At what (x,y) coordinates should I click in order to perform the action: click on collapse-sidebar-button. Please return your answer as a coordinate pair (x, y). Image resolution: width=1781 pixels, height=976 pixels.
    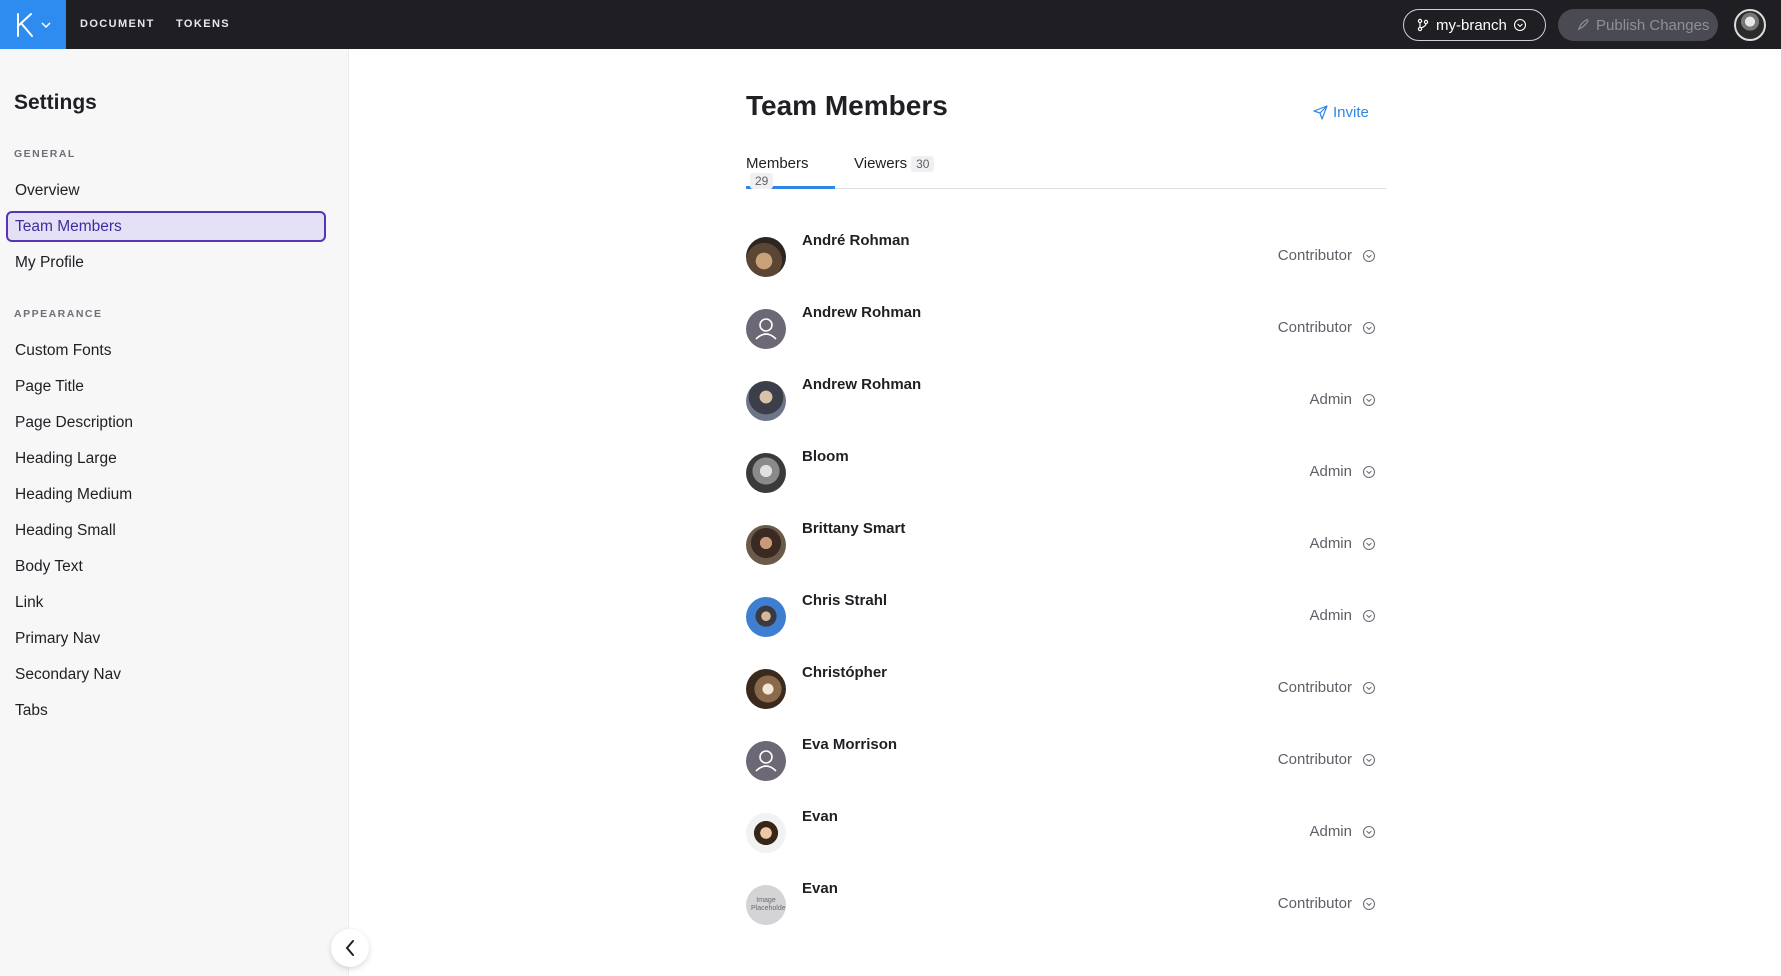
    Looking at the image, I should click on (350, 948).